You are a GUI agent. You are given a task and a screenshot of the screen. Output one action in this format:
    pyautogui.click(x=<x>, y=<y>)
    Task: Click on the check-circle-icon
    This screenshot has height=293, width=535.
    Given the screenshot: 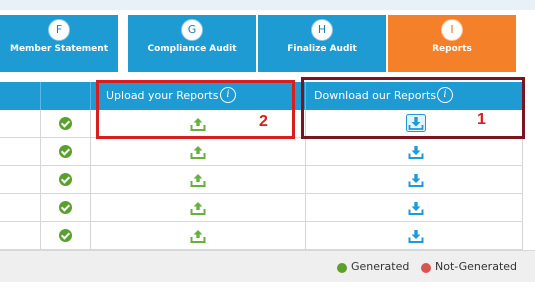 What is the action you would take?
    pyautogui.click(x=342, y=268)
    